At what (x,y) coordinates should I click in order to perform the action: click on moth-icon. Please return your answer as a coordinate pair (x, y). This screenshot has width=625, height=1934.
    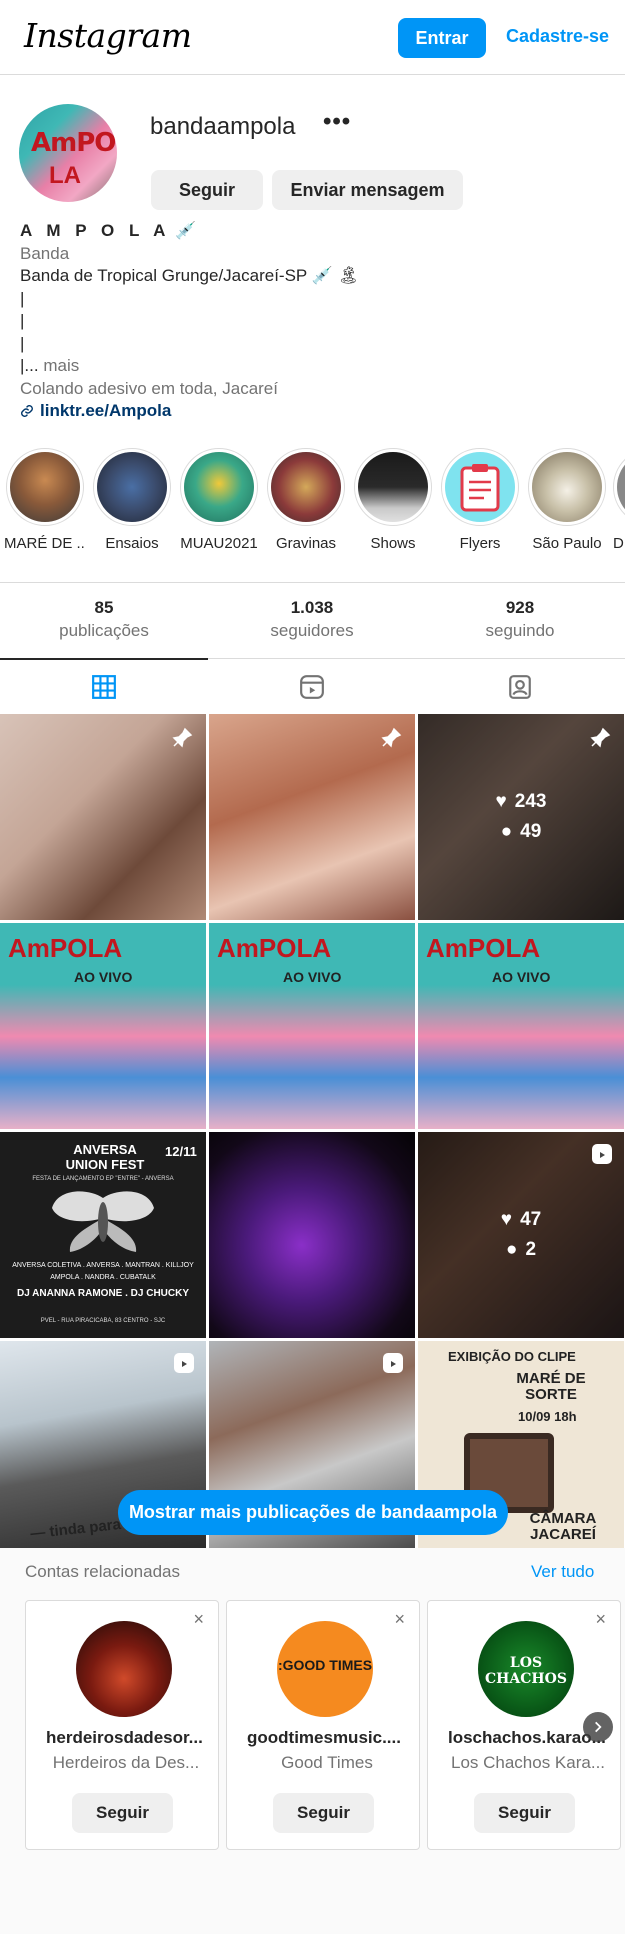
    Looking at the image, I should click on (103, 1221).